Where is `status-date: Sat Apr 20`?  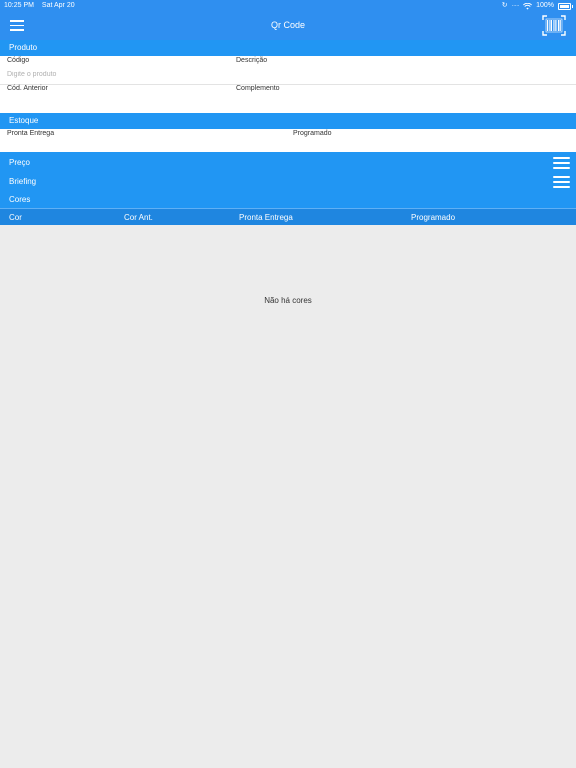
status-date: Sat Apr 20 is located at coordinates (58, 5).